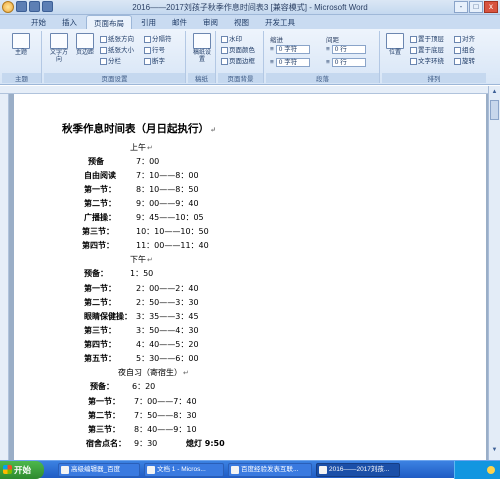 This screenshot has height=479, width=500. What do you see at coordinates (427, 61) in the screenshot?
I see `text-wrapping-button: 文字环绕` at bounding box center [427, 61].